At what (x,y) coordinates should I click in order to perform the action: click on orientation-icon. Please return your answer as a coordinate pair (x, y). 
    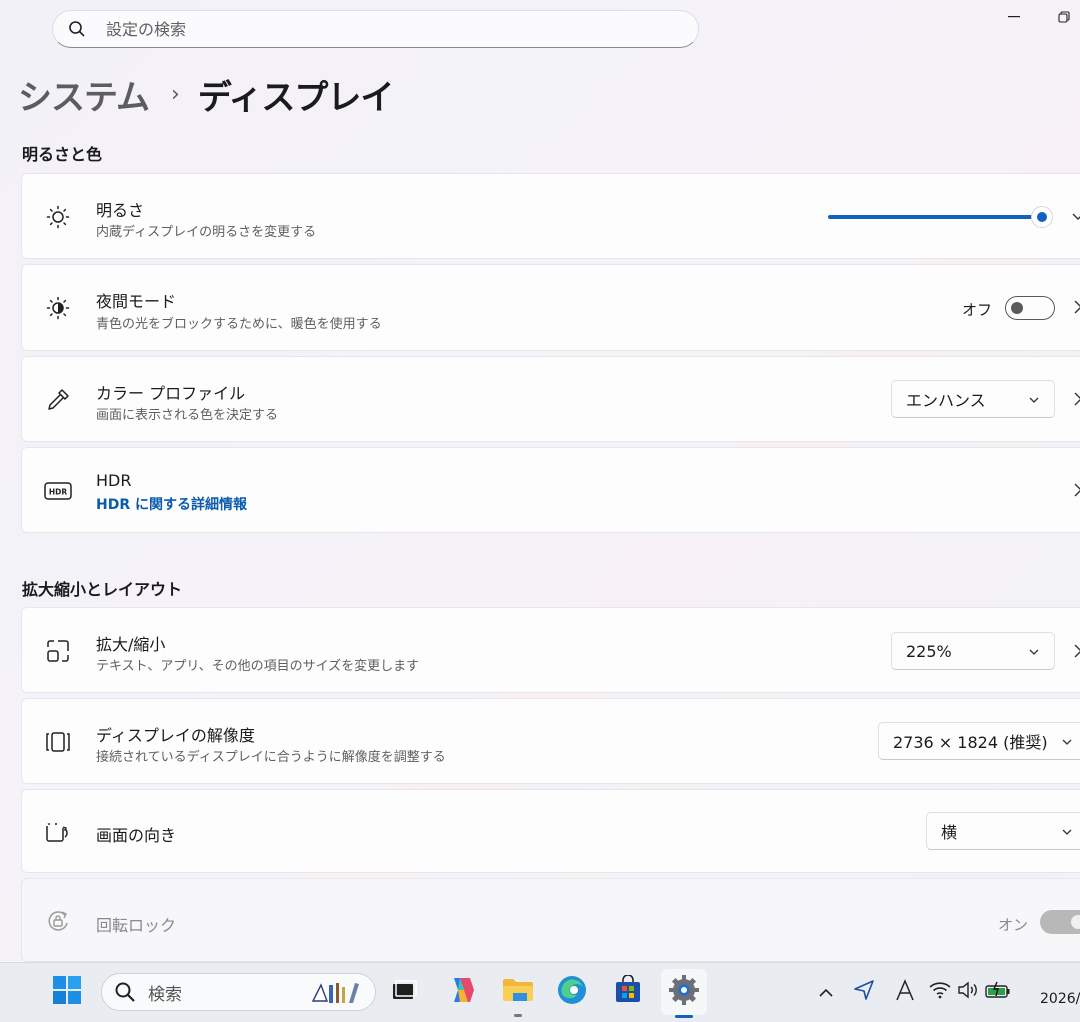
    Looking at the image, I should click on (58, 832).